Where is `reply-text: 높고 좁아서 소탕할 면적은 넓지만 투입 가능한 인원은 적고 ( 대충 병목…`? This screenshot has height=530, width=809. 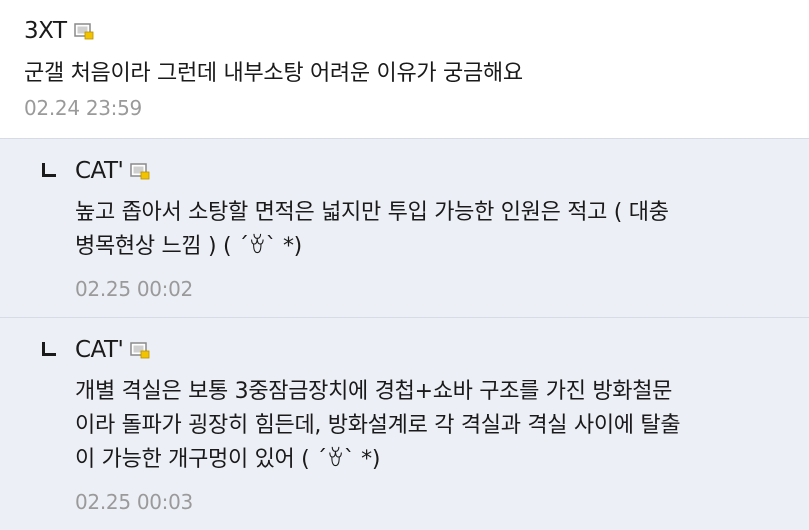
reply-text: 높고 좁아서 소탕할 면적은 넓지만 투입 가능한 인원은 적고 ( 대충 병목… is located at coordinates (372, 230).